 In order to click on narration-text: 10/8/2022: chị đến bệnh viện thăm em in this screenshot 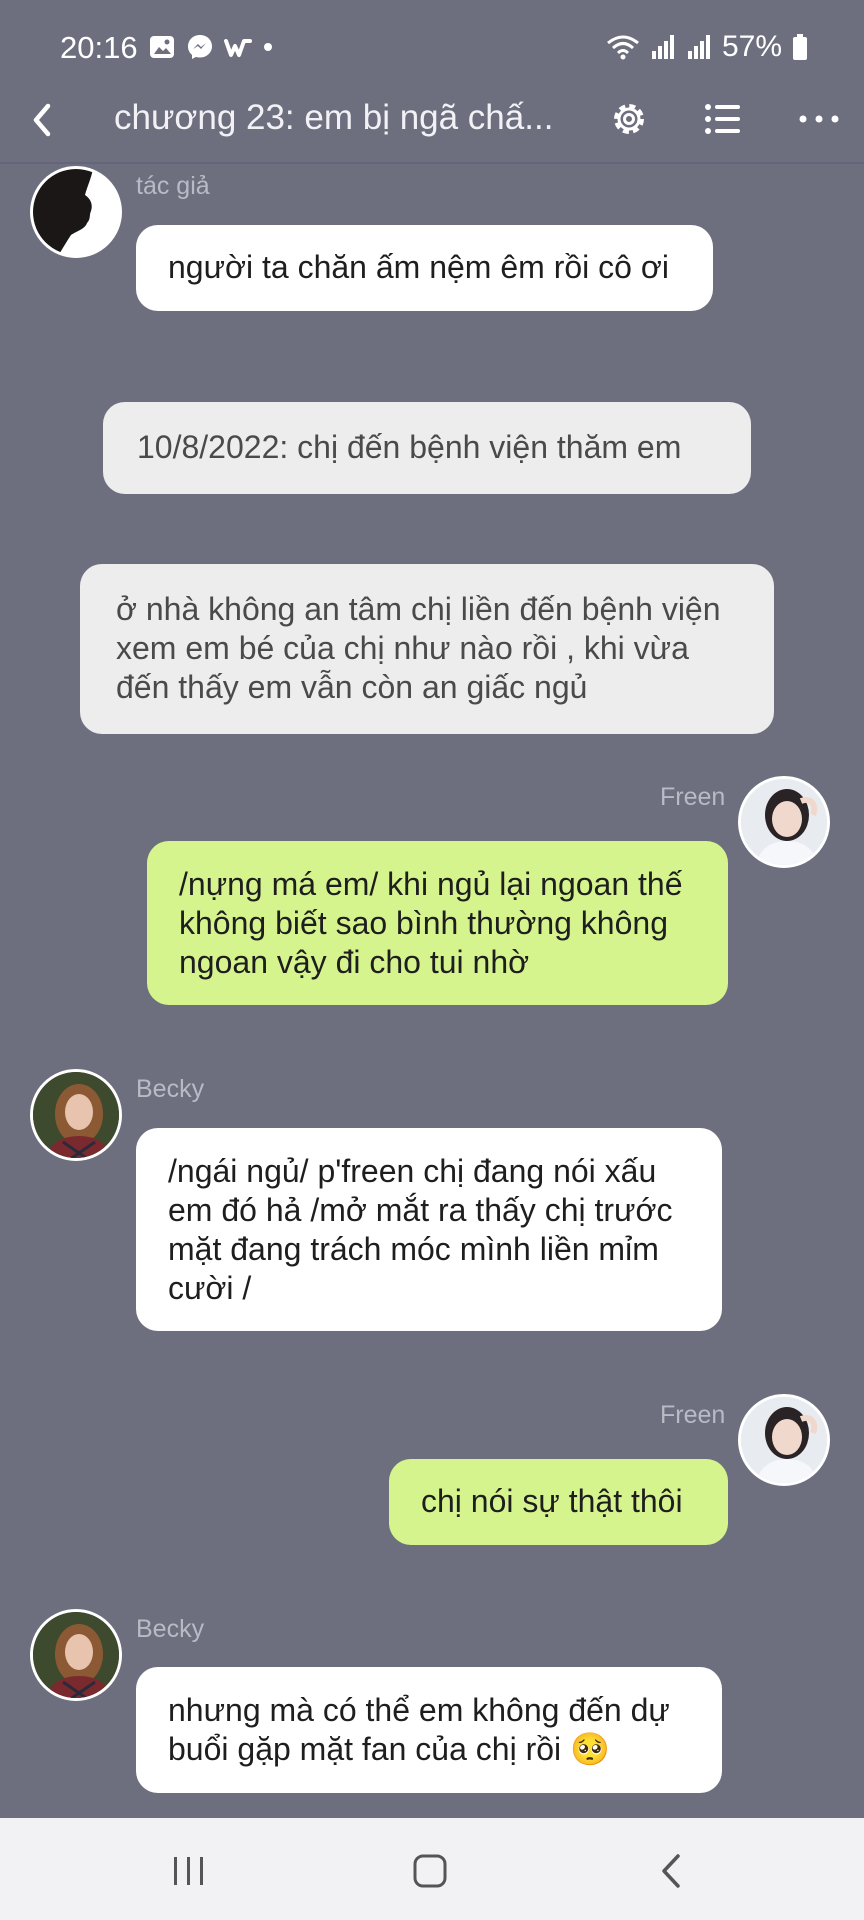, I will do `click(409, 447)`.